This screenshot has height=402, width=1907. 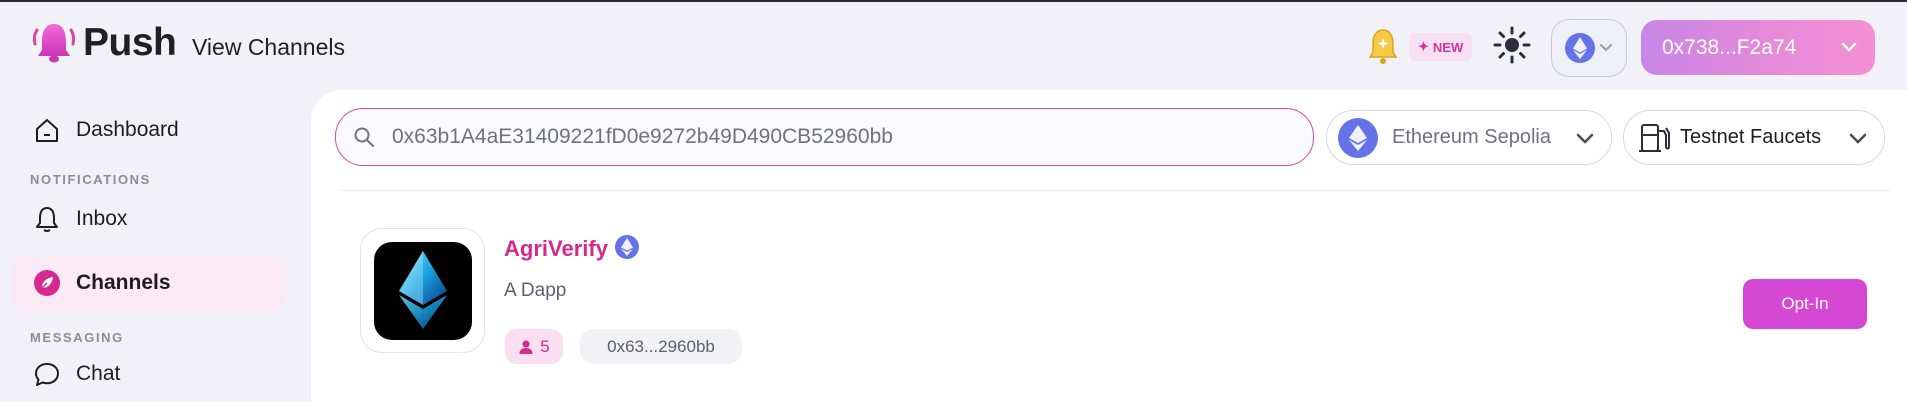 What do you see at coordinates (556, 249) in the screenshot?
I see `channel-name: AgriVerify` at bounding box center [556, 249].